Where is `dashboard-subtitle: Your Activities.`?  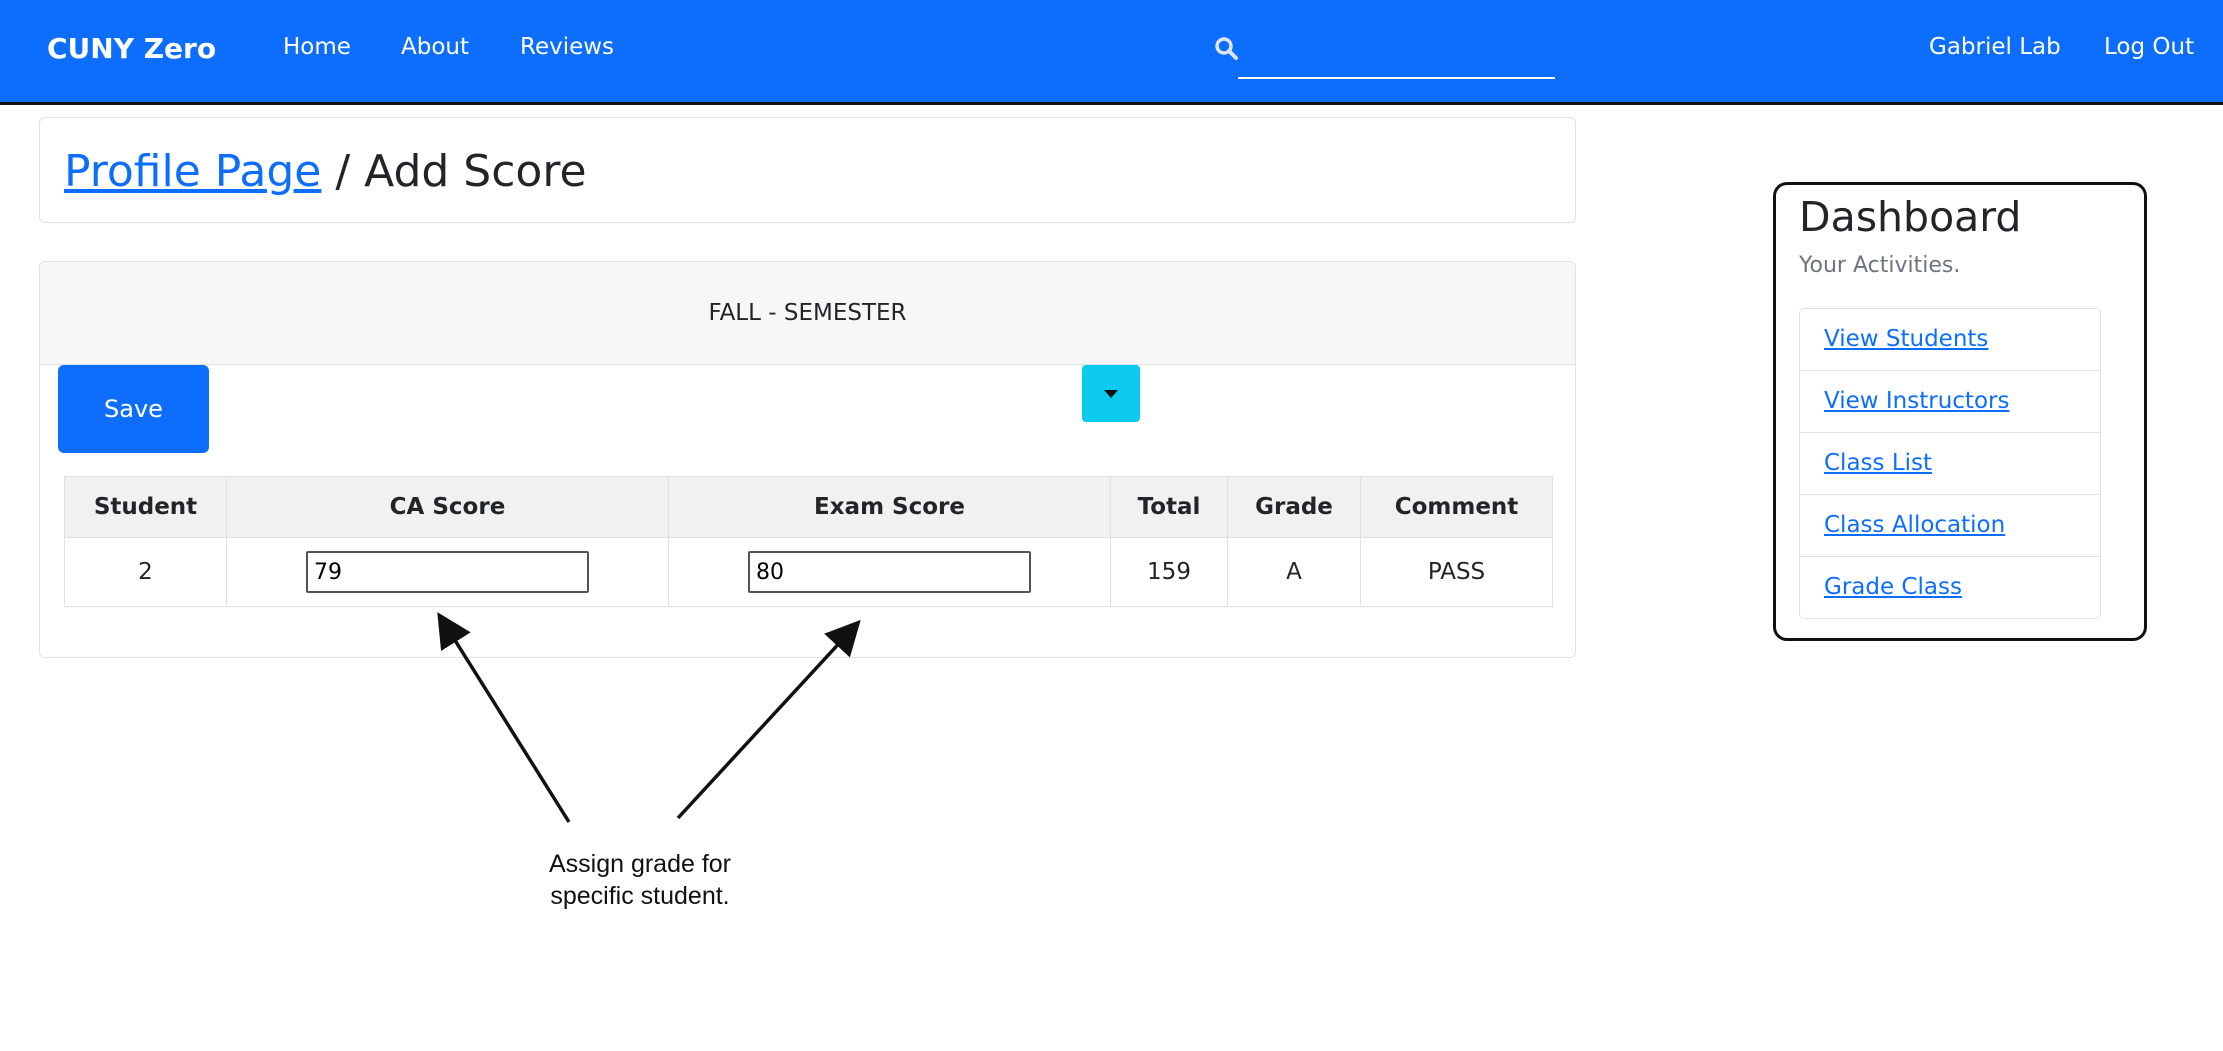 dashboard-subtitle: Your Activities. is located at coordinates (1880, 265).